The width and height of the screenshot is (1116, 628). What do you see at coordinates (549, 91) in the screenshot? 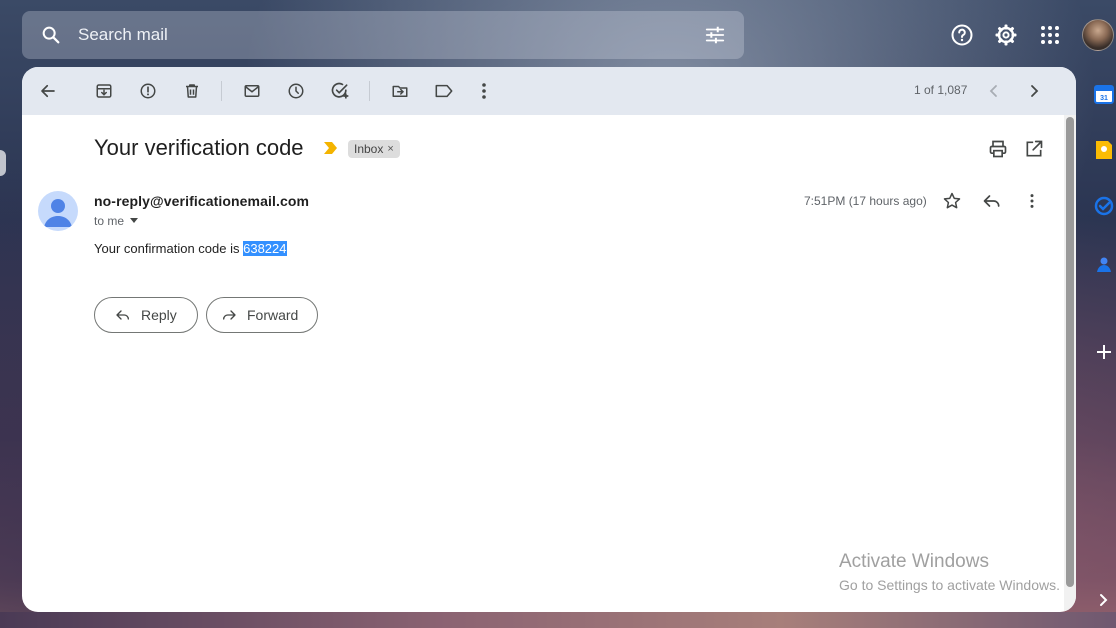
I see `message-toolbar: 1 of 1,087` at bounding box center [549, 91].